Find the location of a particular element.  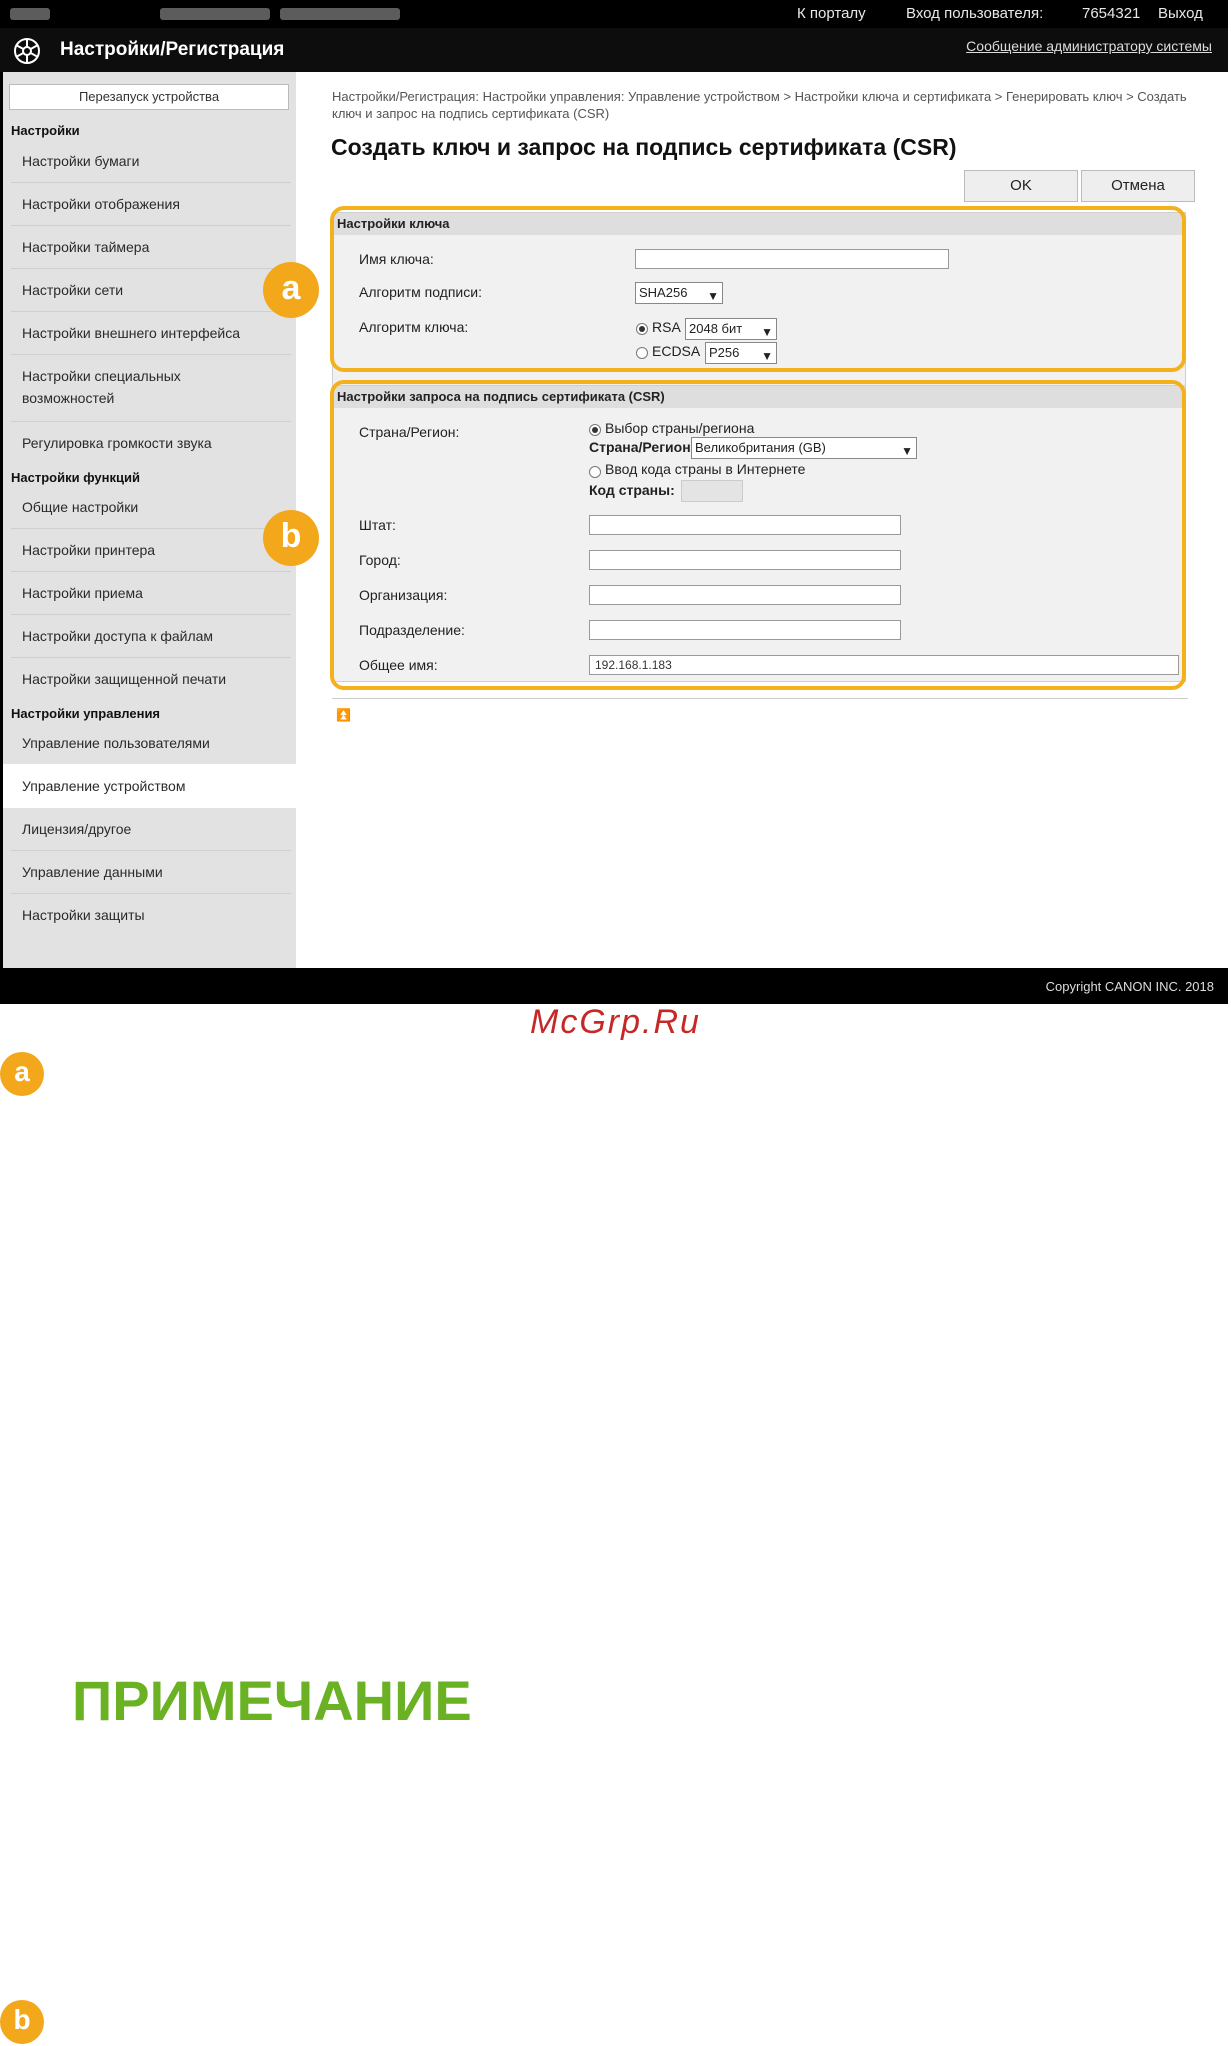

sidebar-item-display: Настройки отображения is located at coordinates (156, 204).